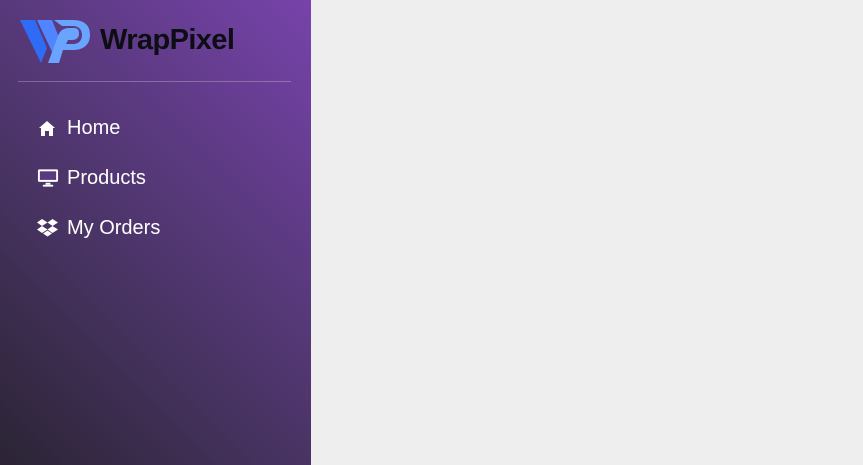  I want to click on sidebar-item-label: My Orders, so click(114, 228).